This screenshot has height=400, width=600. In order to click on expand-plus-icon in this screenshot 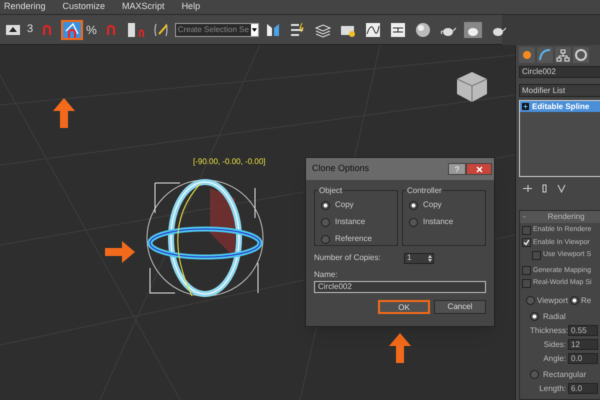, I will do `click(525, 106)`.